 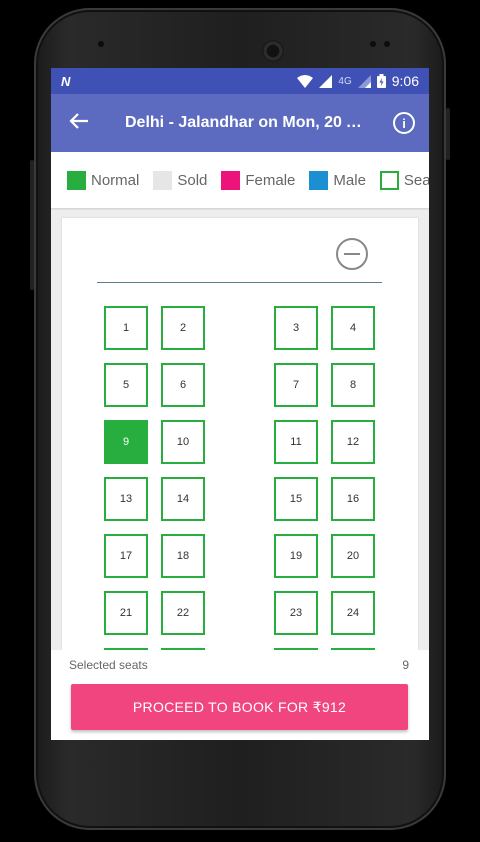 I want to click on seat: 13, so click(x=126, y=499).